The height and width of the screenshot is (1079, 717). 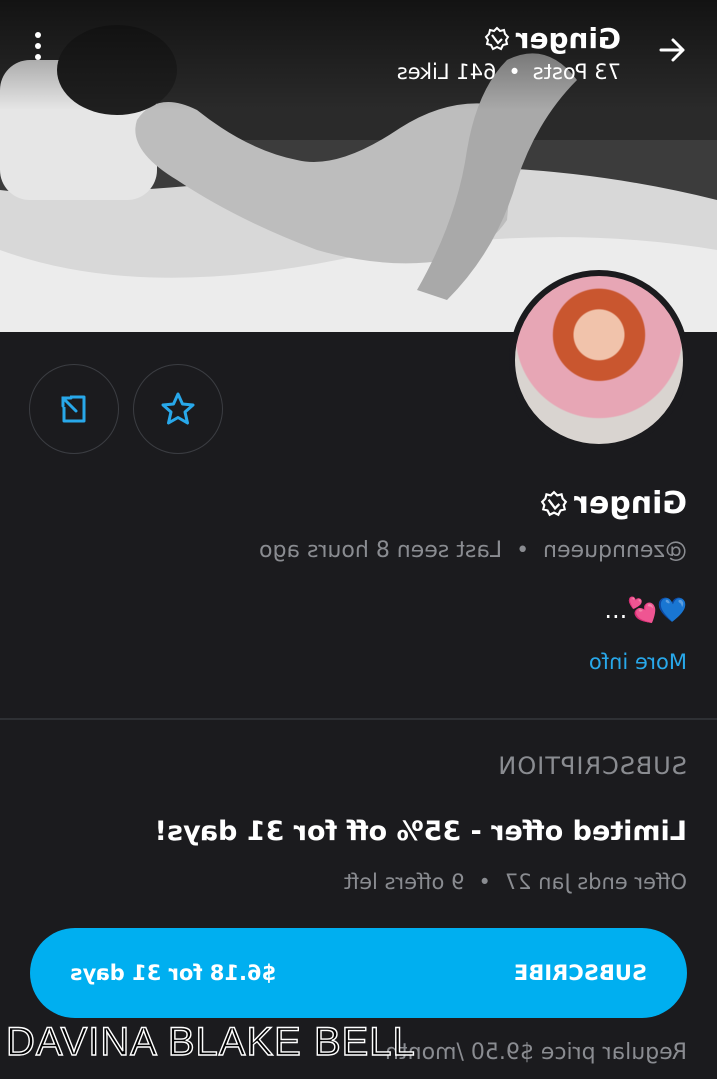 What do you see at coordinates (568, 38) in the screenshot?
I see `header-name-text: Ginger` at bounding box center [568, 38].